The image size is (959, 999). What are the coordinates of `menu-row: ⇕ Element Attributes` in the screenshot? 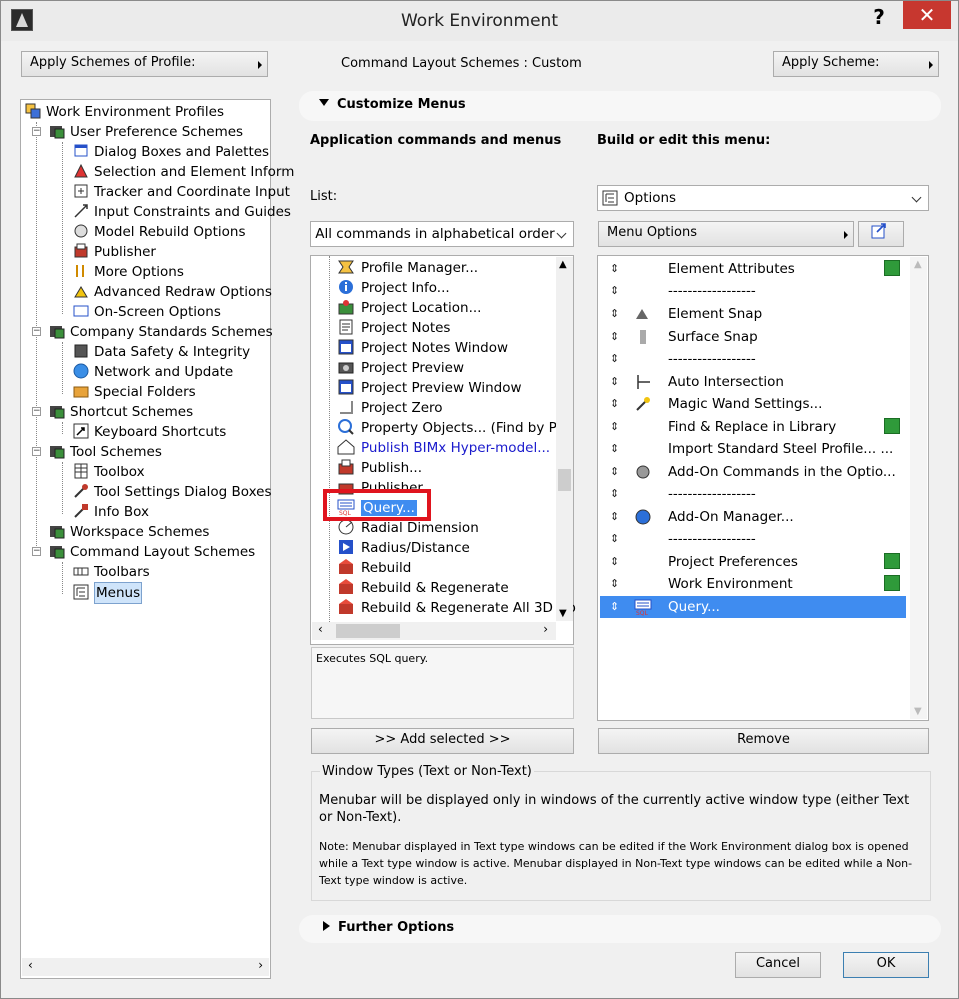 It's located at (753, 269).